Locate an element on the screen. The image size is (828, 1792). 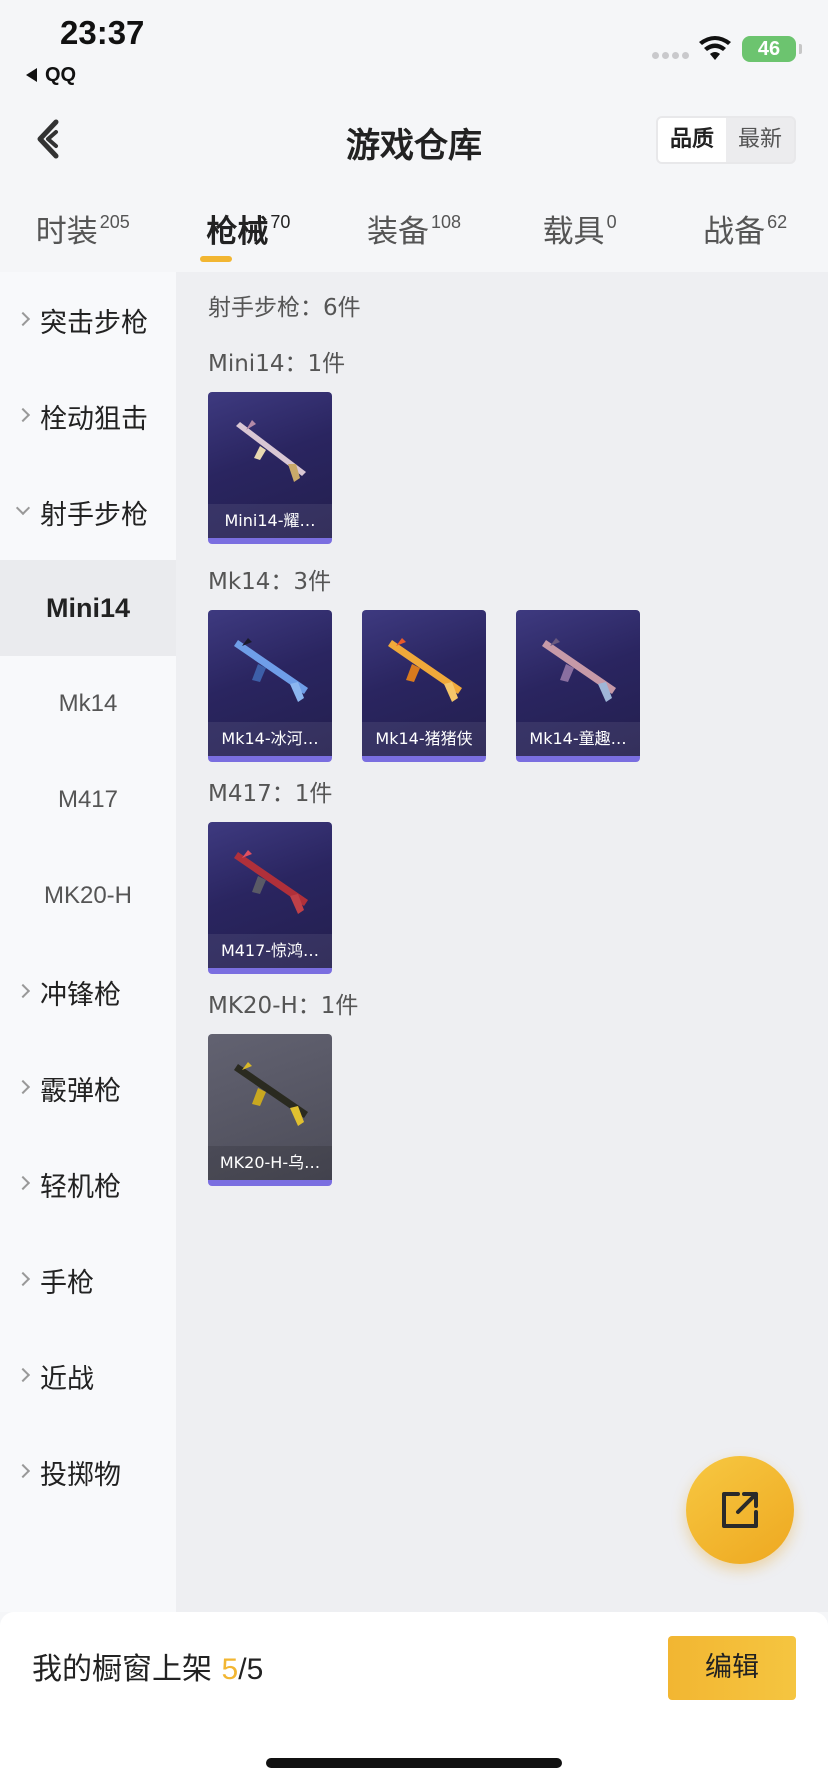
sidebar-sub-mk20h: MK20-H is located at coordinates (88, 896).